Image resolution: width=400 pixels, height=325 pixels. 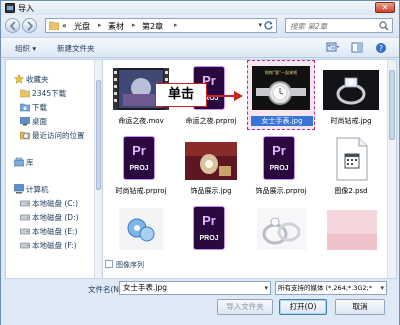 I want to click on address-dropdown-icon: ▾, so click(x=260, y=25).